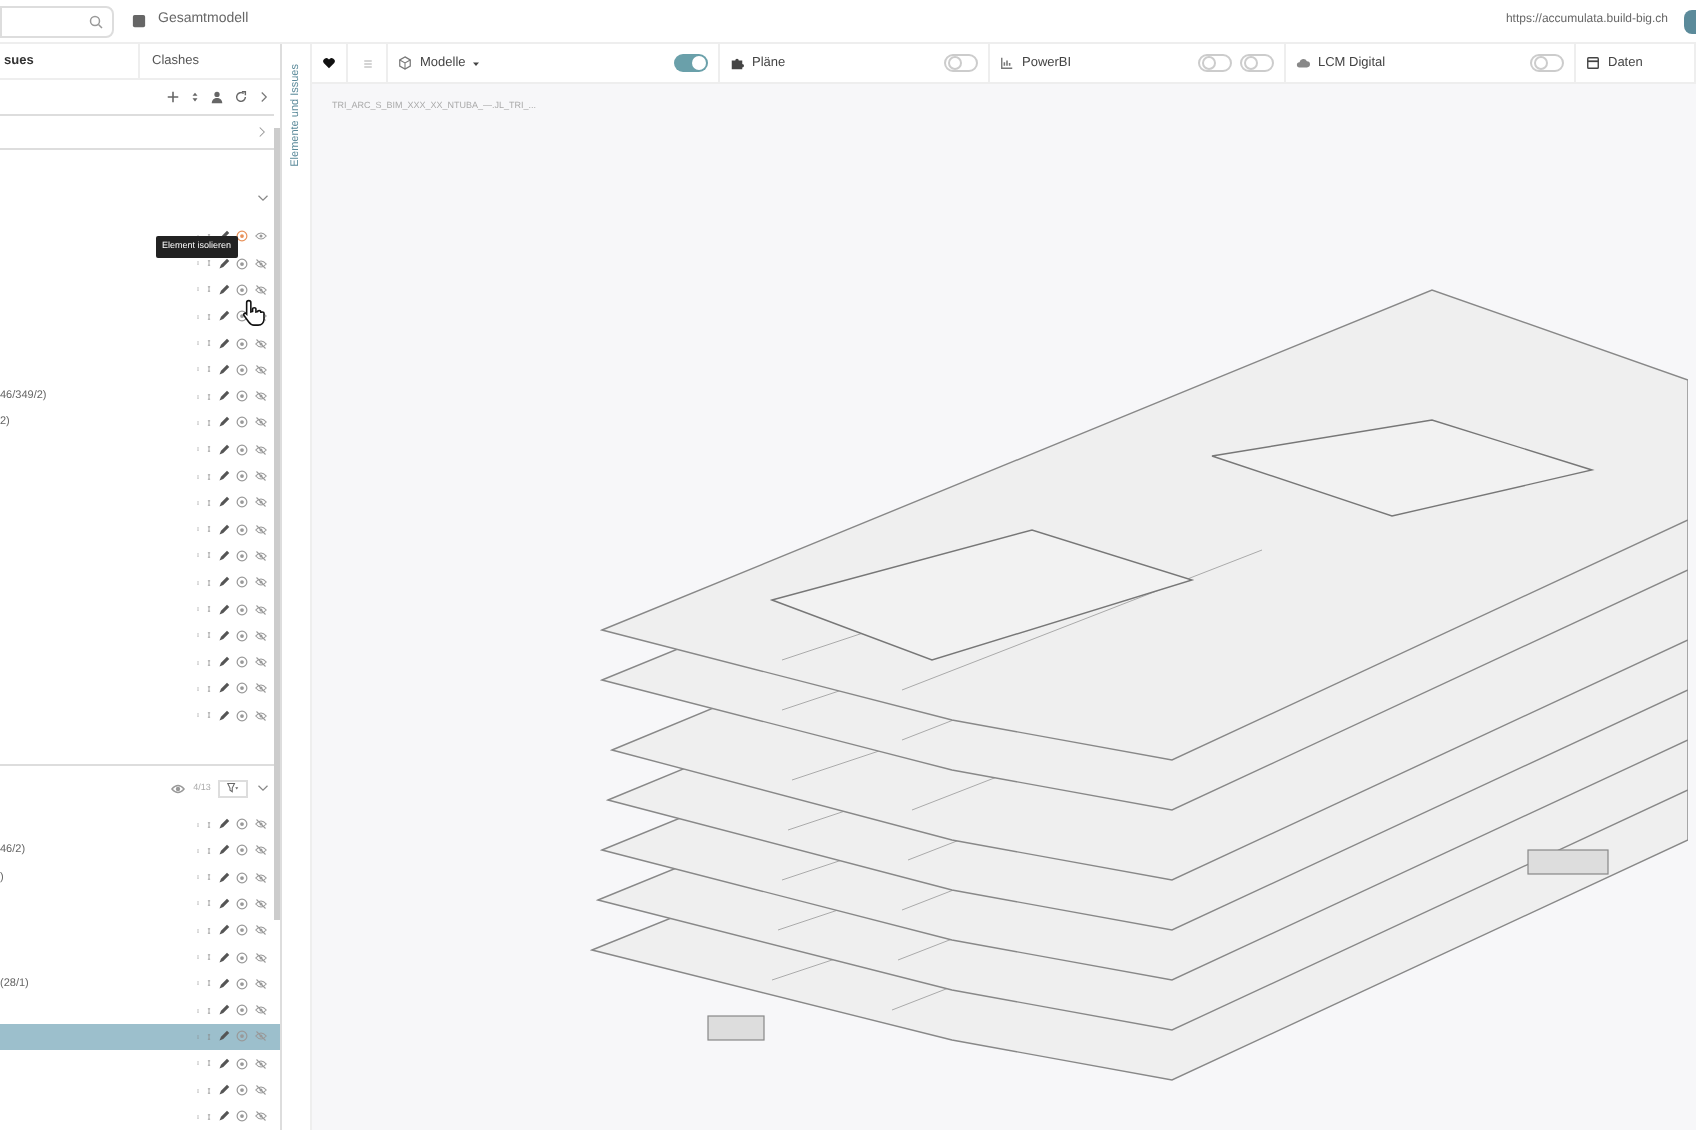 The height and width of the screenshot is (1130, 1696). Describe the element at coordinates (173, 97) in the screenshot. I see `plus-icon` at that location.